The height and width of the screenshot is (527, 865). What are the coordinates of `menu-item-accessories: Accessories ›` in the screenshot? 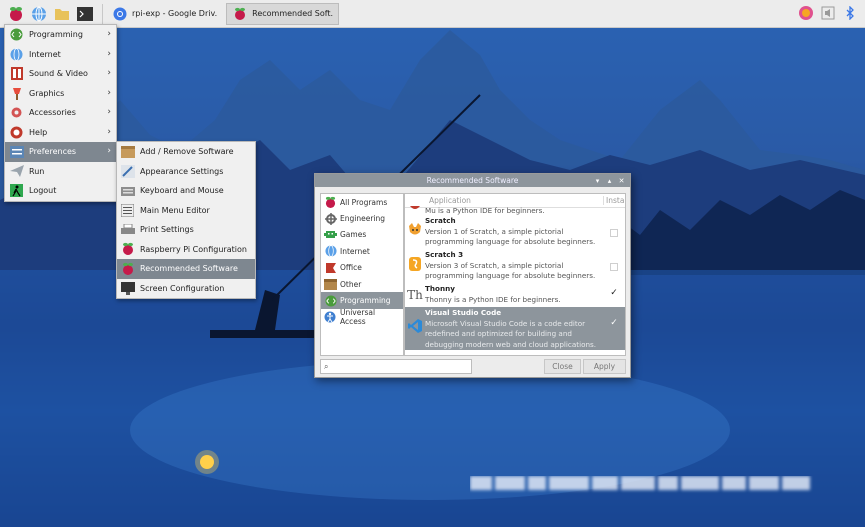 It's located at (60, 113).